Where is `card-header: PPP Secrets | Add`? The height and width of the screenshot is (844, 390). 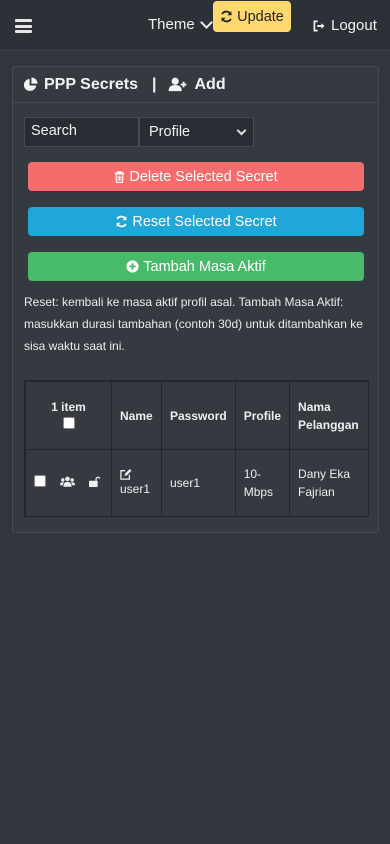 card-header: PPP Secrets | Add is located at coordinates (195, 85).